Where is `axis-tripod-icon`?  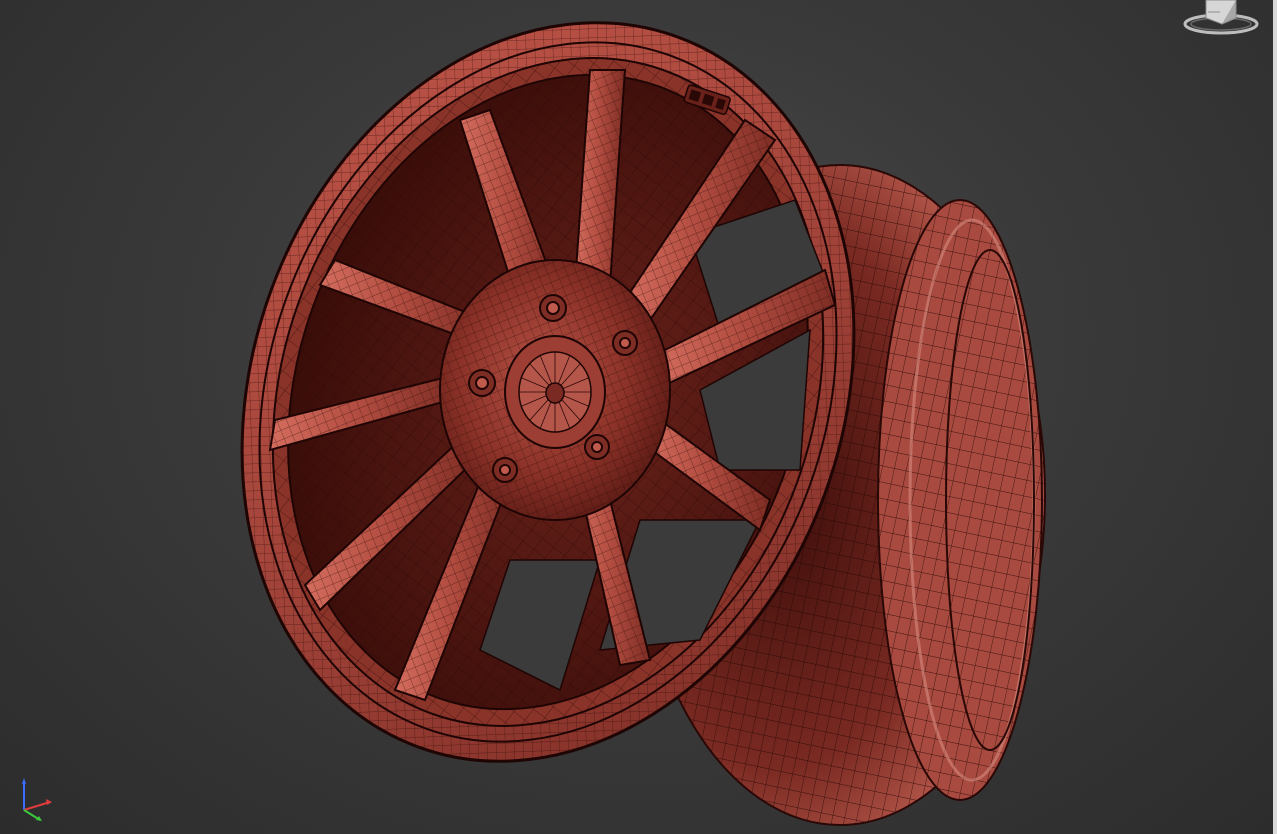 axis-tripod-icon is located at coordinates (37, 799).